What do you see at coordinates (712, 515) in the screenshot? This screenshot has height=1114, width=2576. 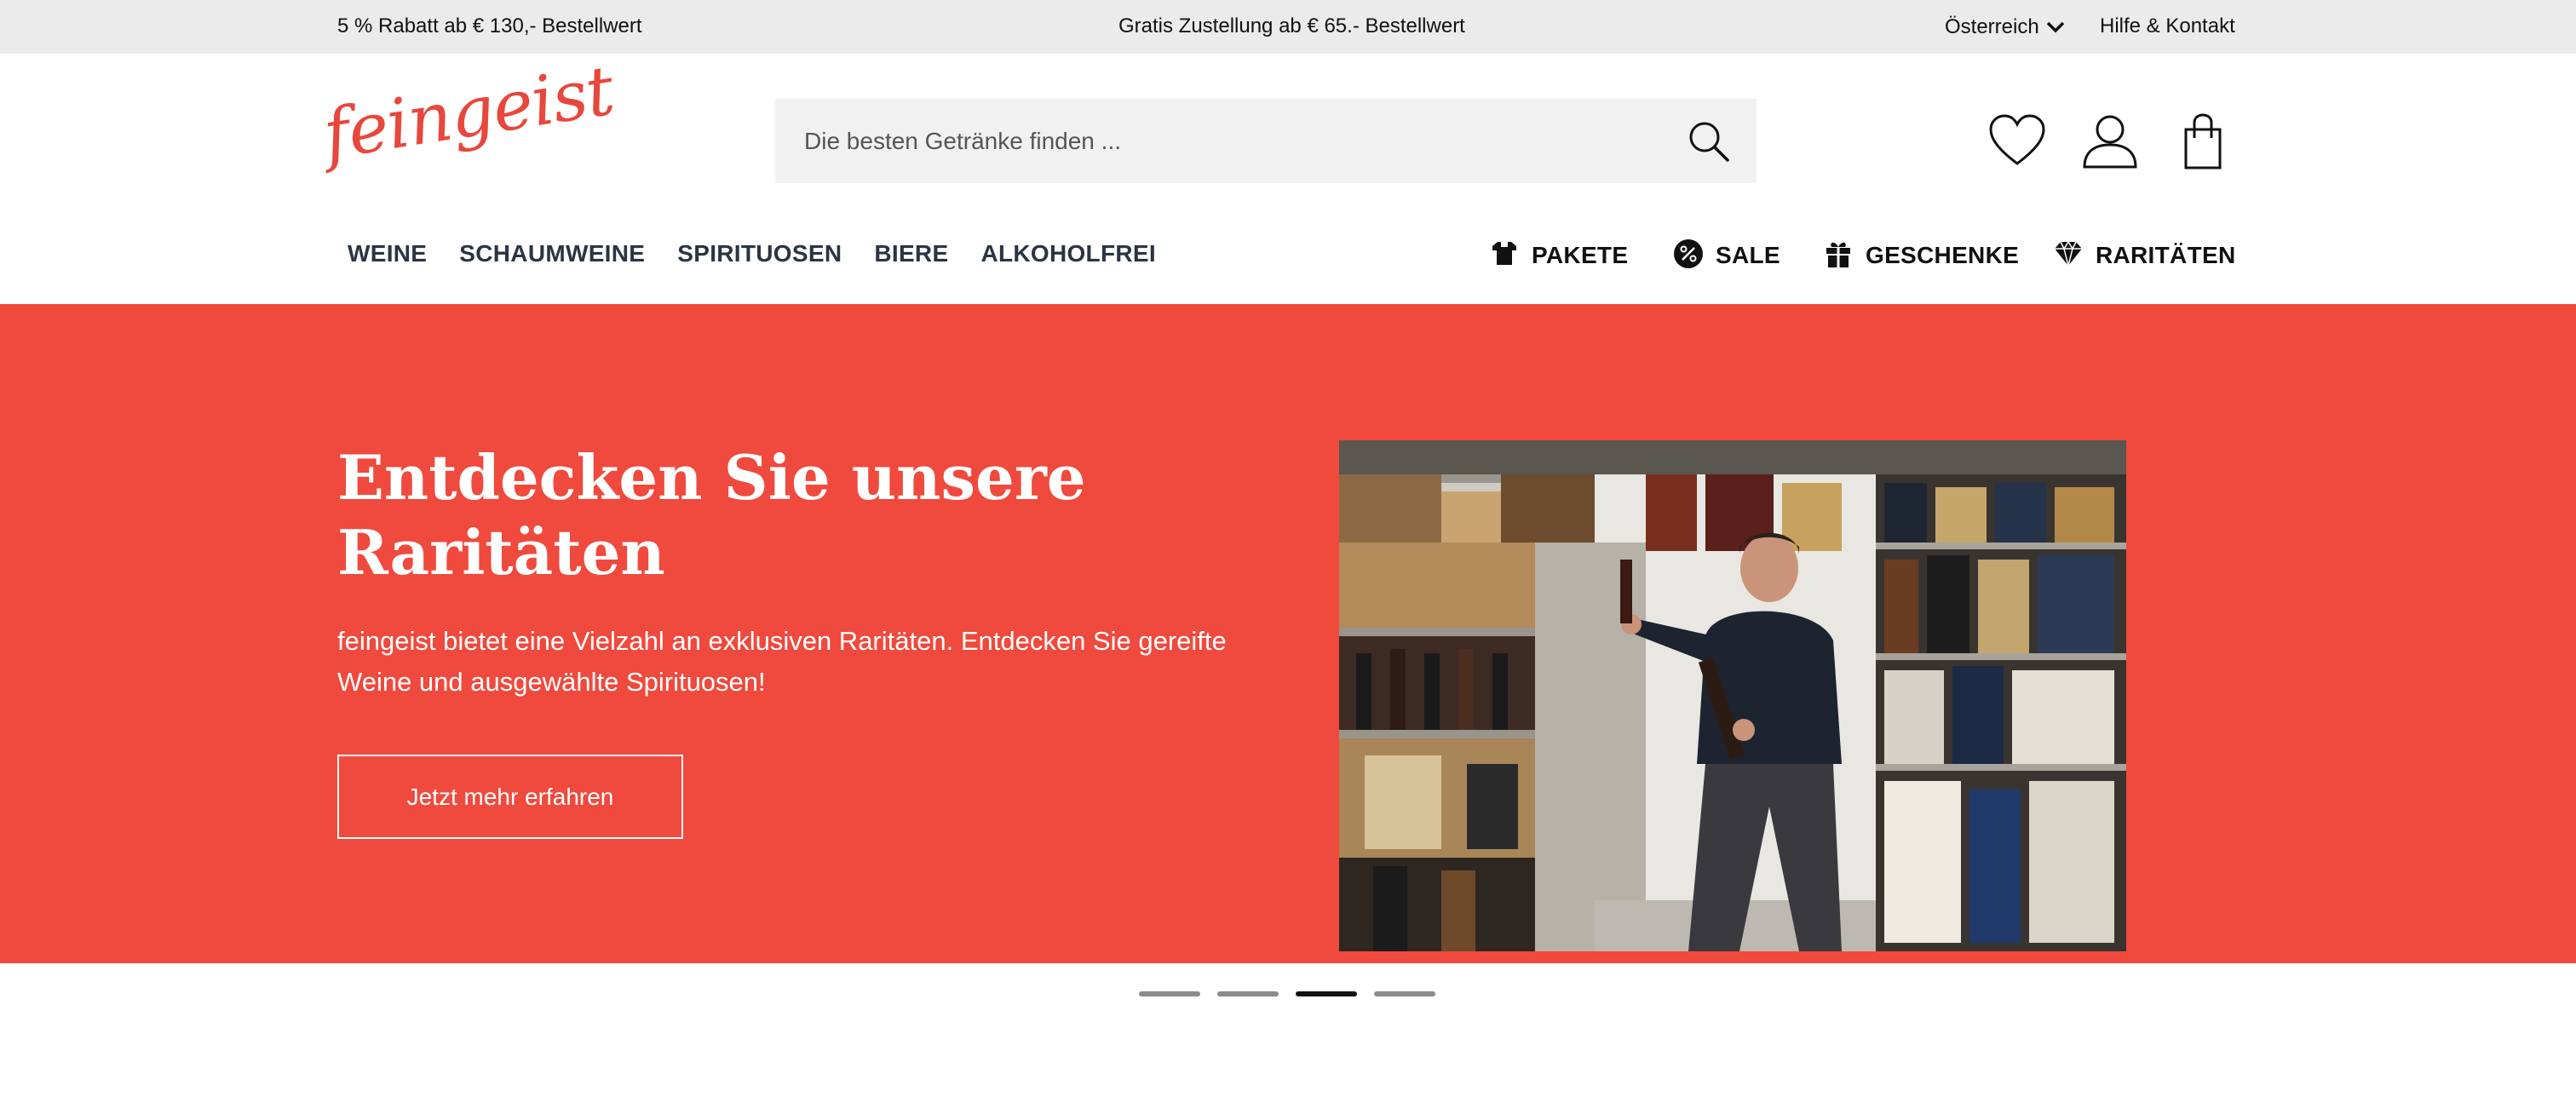 I see `hero-title: Entdecken Sie unsere Raritäten` at bounding box center [712, 515].